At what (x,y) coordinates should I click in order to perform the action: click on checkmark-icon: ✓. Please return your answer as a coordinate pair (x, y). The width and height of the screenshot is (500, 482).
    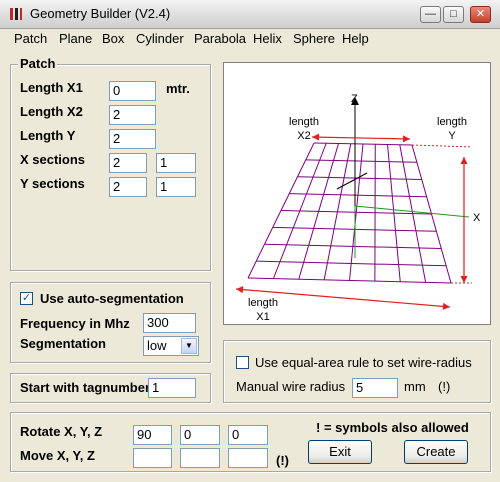
    Looking at the image, I should click on (26, 298).